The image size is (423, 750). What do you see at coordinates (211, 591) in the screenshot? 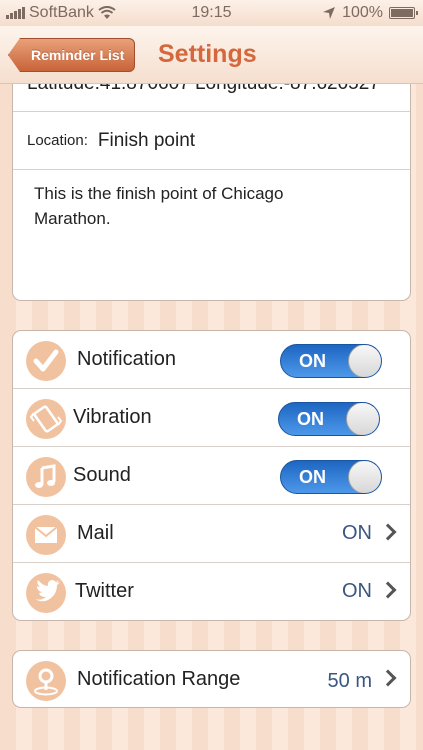
I see `setting-row-twitter: Twitter ON` at bounding box center [211, 591].